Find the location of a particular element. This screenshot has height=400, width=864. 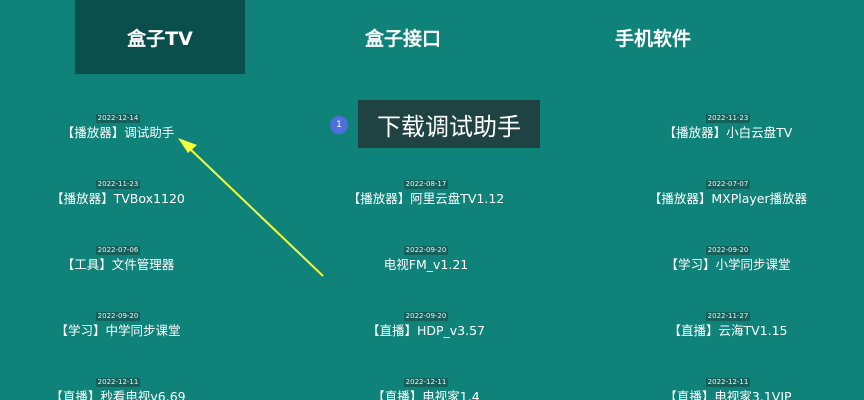

app-item: 2022-11-23 【播放器】小白云盘TV is located at coordinates (728, 127).